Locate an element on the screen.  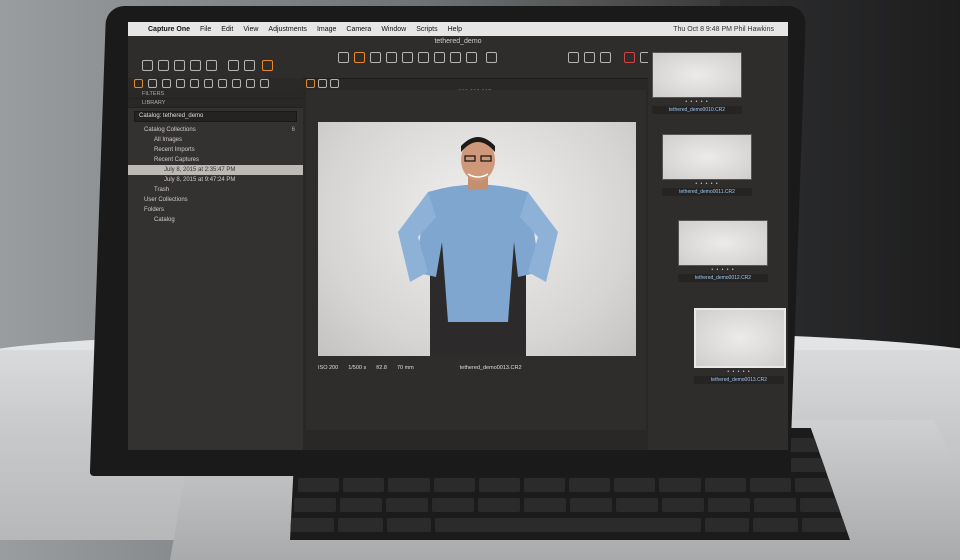
thumbnail-name: tethered_demo0013.CR2 is located at coordinates (739, 380).